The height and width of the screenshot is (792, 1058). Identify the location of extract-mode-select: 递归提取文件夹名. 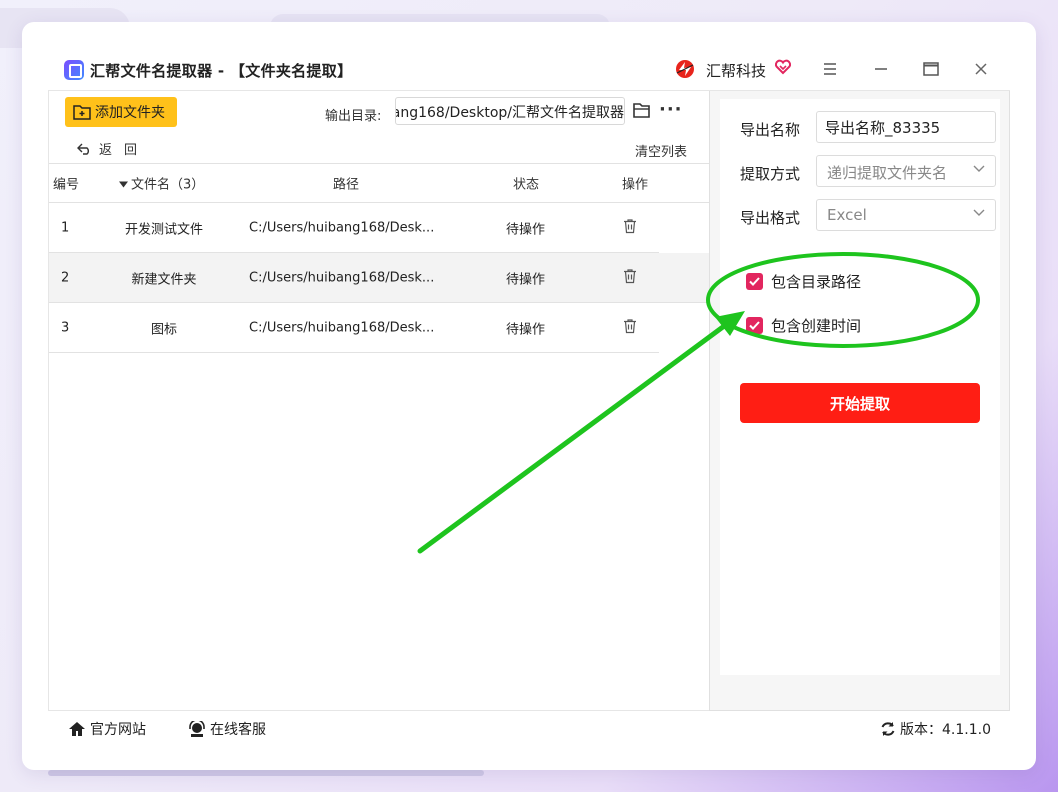
(906, 171).